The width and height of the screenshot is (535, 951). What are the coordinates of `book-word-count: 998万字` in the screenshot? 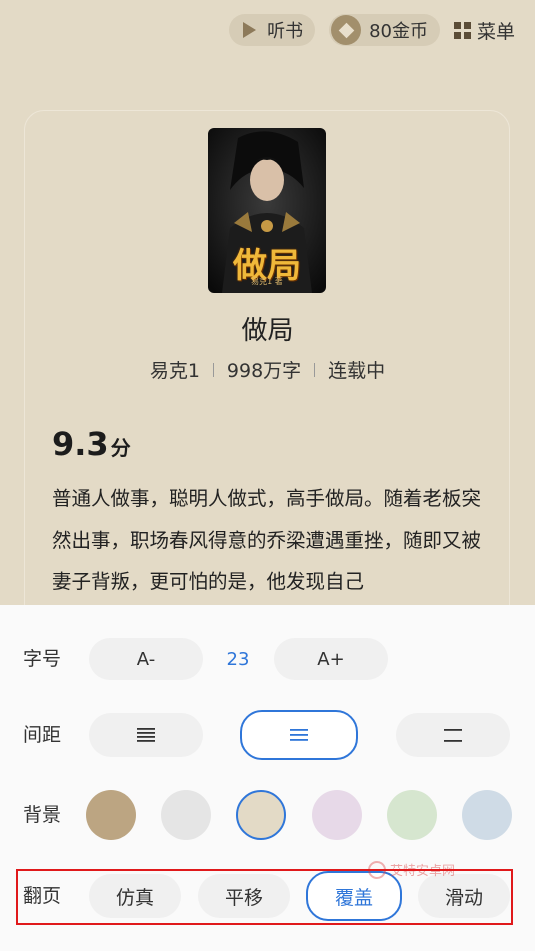 It's located at (264, 371).